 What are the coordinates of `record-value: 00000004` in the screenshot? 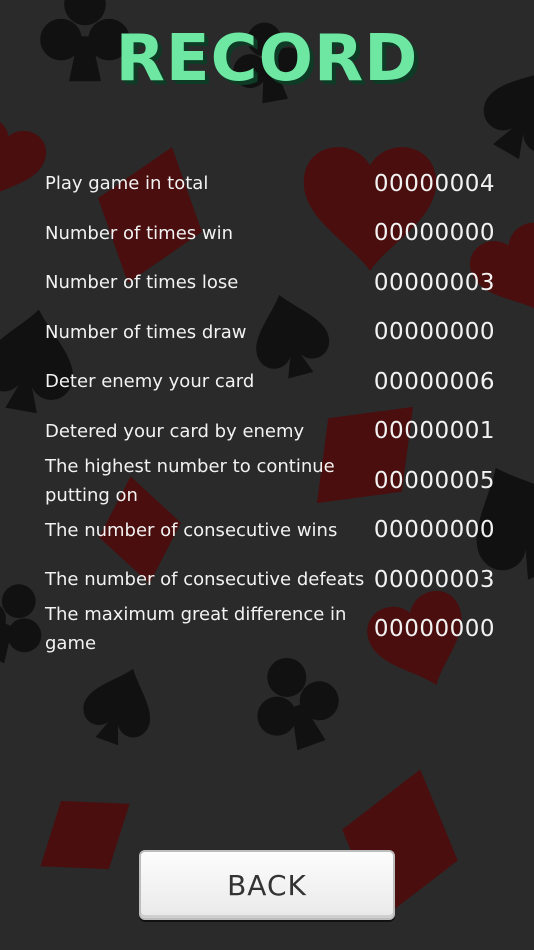 It's located at (434, 183).